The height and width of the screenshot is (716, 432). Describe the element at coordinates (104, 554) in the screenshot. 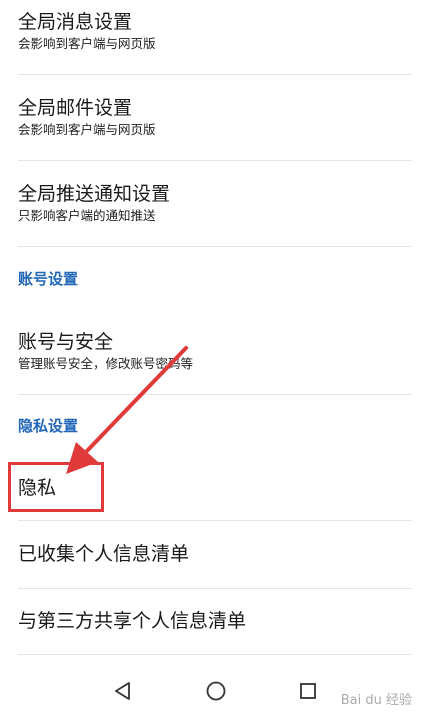

I see `item-title: 已收集个人信息清单` at that location.